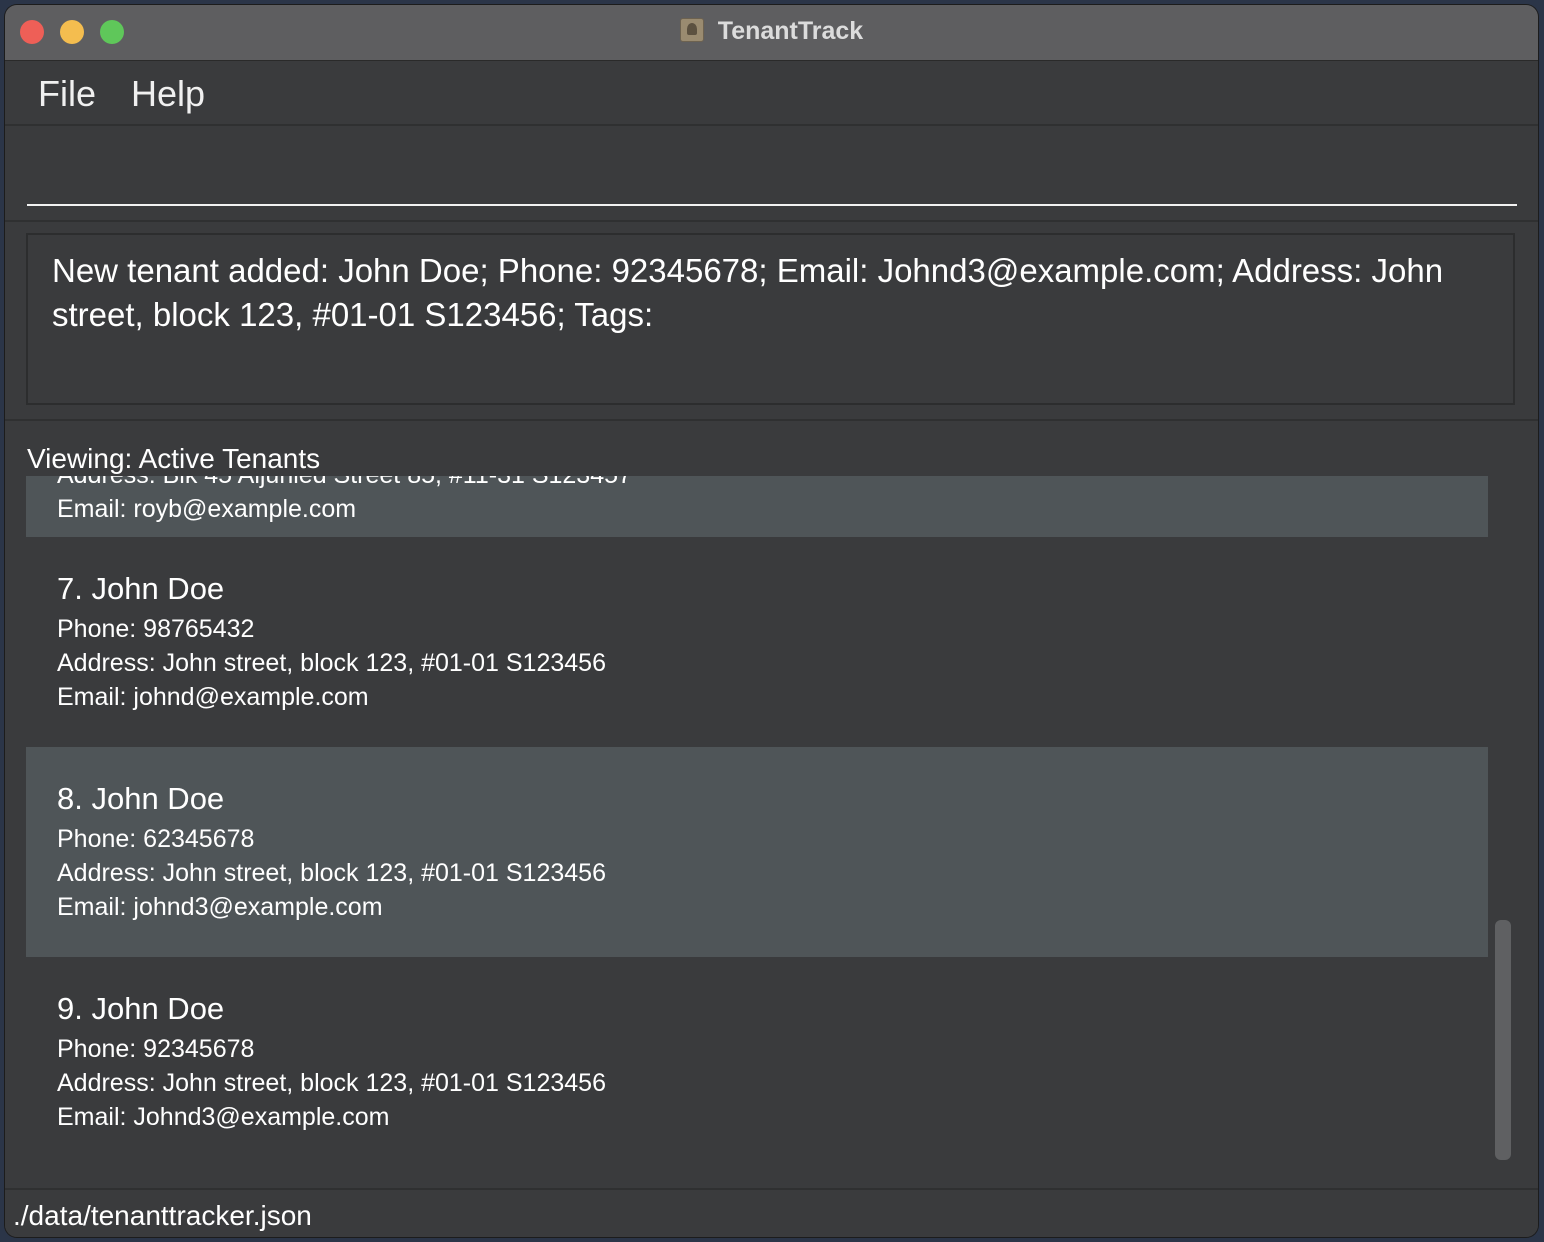 The image size is (1544, 1242). I want to click on list-heading: Viewing: Active Tenants, so click(174, 458).